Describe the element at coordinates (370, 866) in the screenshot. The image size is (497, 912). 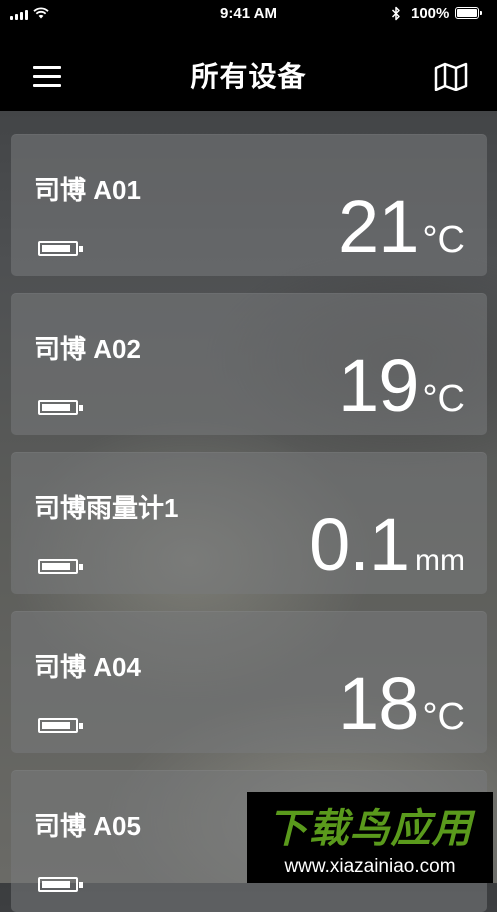
I see `watermark-url: www.xiazainiao.com` at that location.